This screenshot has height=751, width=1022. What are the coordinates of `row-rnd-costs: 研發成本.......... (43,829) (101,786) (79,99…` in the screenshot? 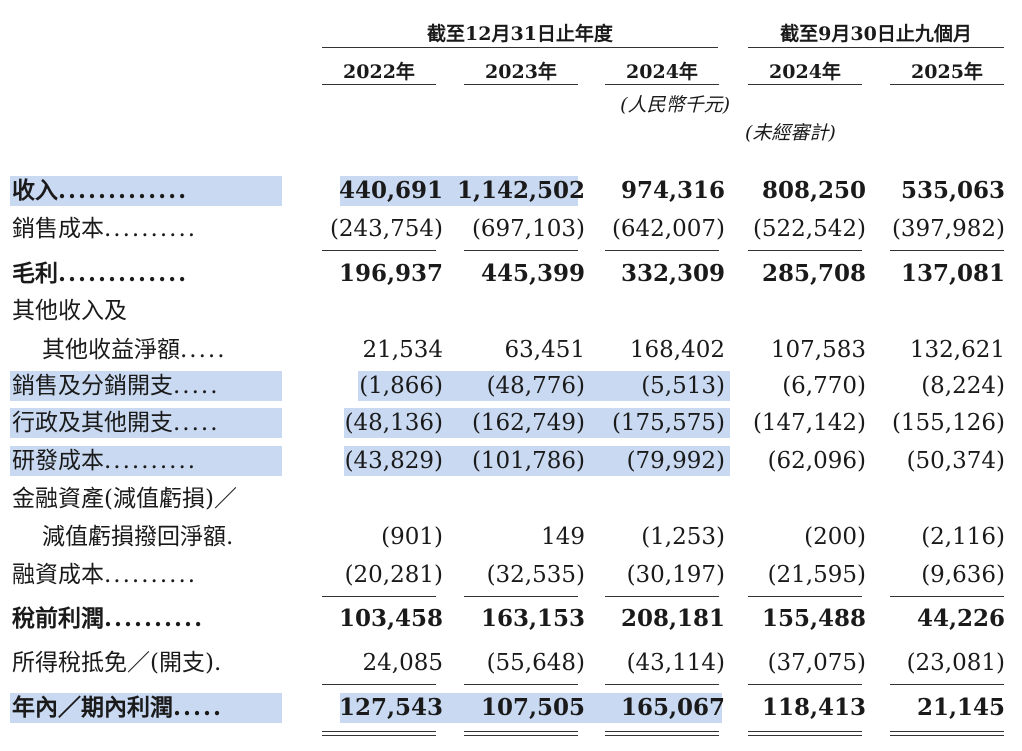 It's located at (511, 461).